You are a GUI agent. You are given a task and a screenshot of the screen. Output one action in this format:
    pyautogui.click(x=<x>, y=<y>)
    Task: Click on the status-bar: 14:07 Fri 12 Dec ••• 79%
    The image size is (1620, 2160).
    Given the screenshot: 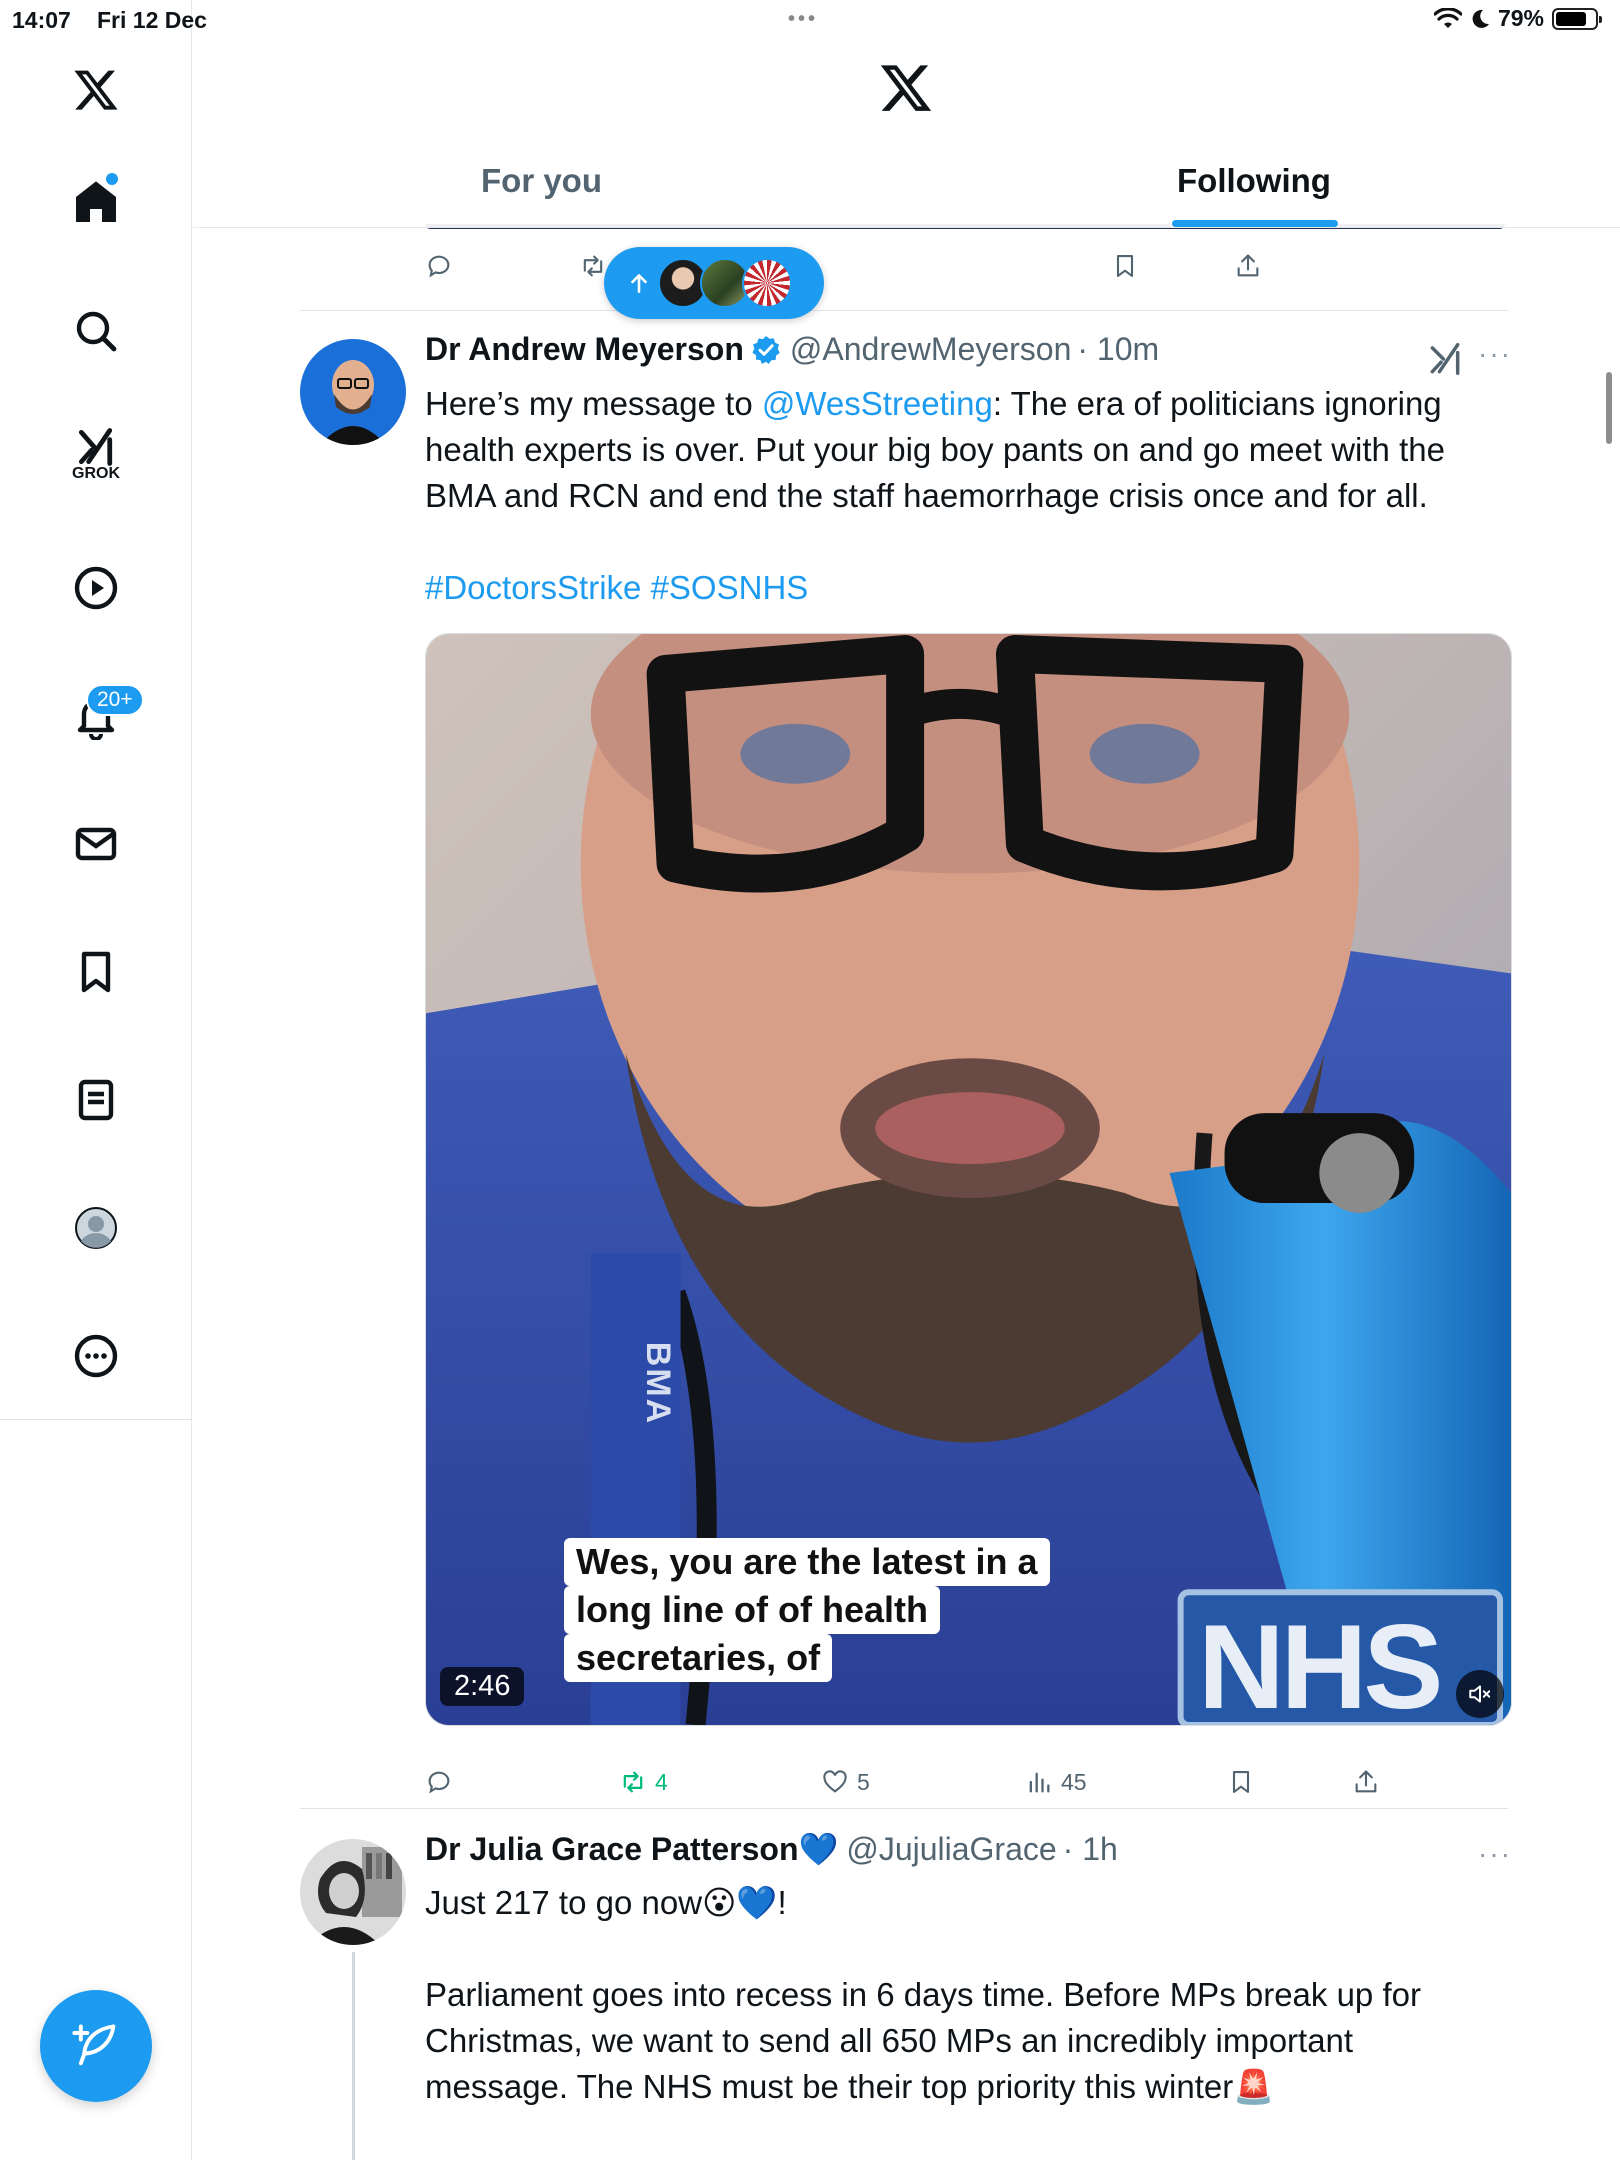 What is the action you would take?
    pyautogui.click(x=810, y=20)
    